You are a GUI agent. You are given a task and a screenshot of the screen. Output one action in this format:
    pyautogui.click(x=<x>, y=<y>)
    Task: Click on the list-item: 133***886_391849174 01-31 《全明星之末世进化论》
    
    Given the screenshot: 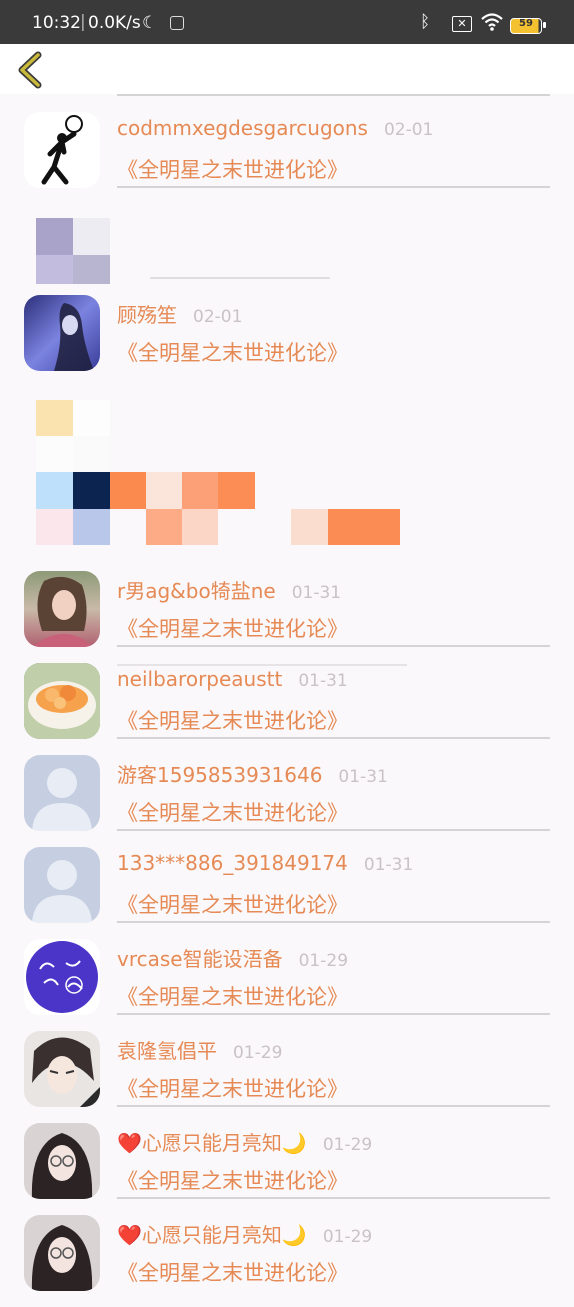 What is the action you would take?
    pyautogui.click(x=287, y=893)
    